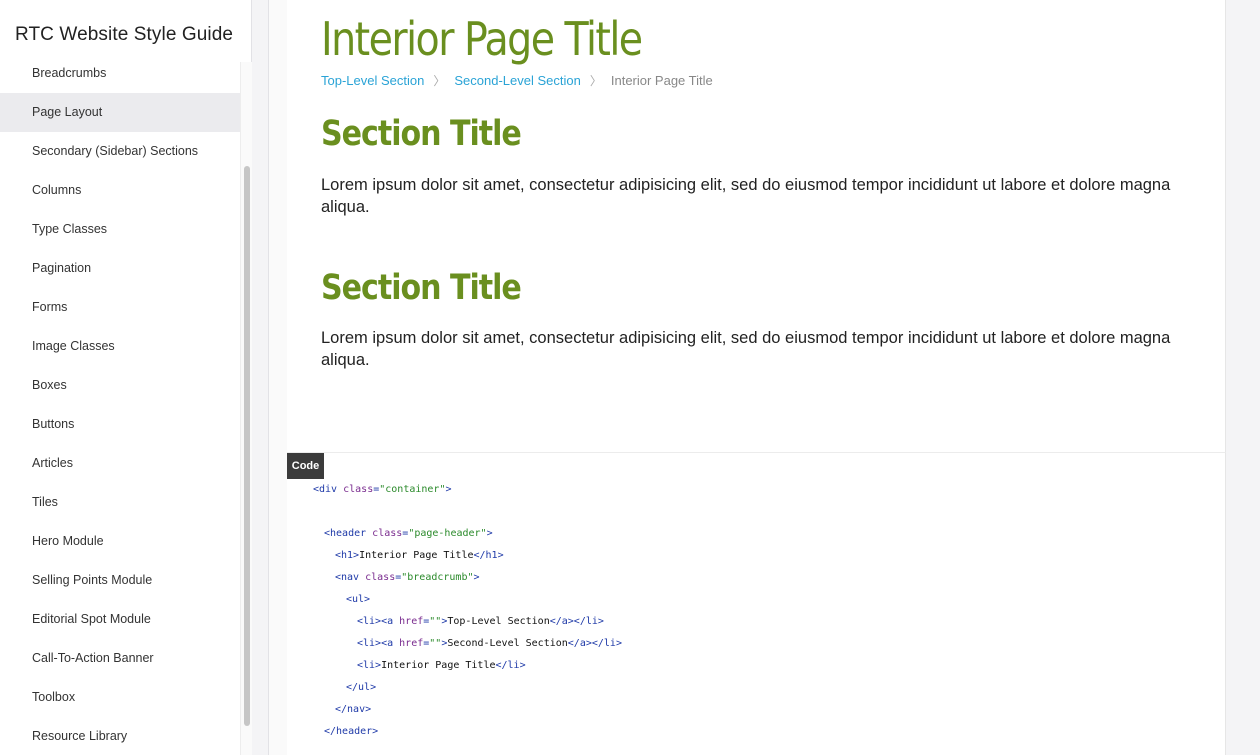  What do you see at coordinates (447, 533) in the screenshot?
I see `code-token: "page-header"` at bounding box center [447, 533].